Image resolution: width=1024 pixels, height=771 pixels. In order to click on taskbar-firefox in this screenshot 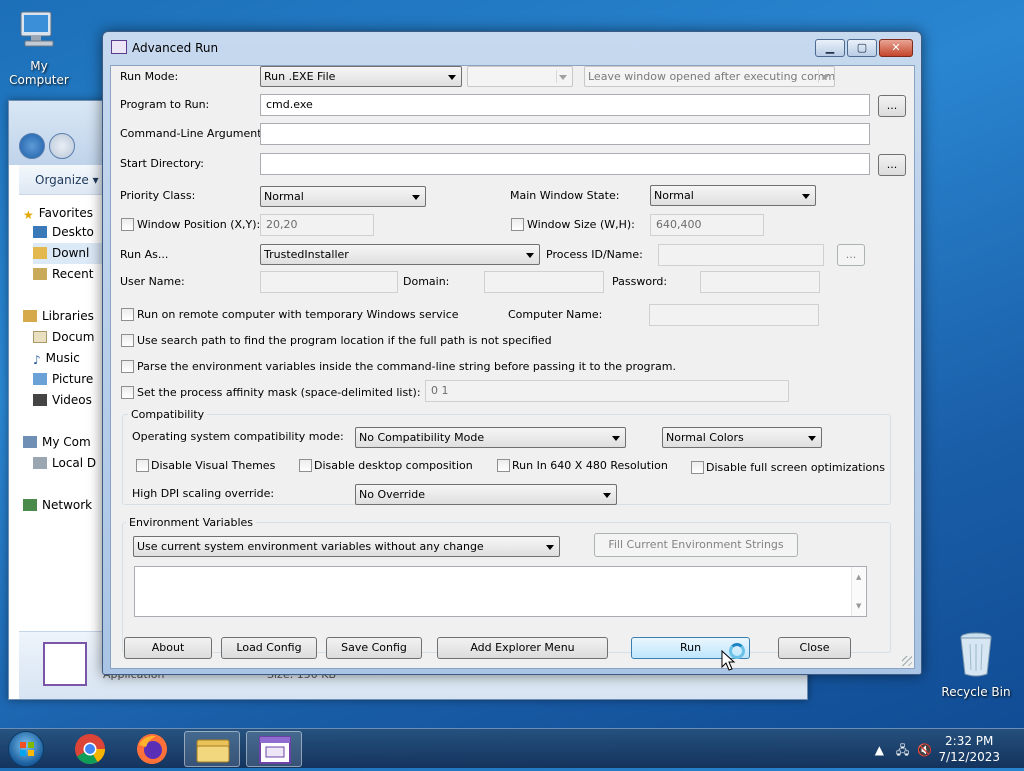, I will do `click(152, 749)`.